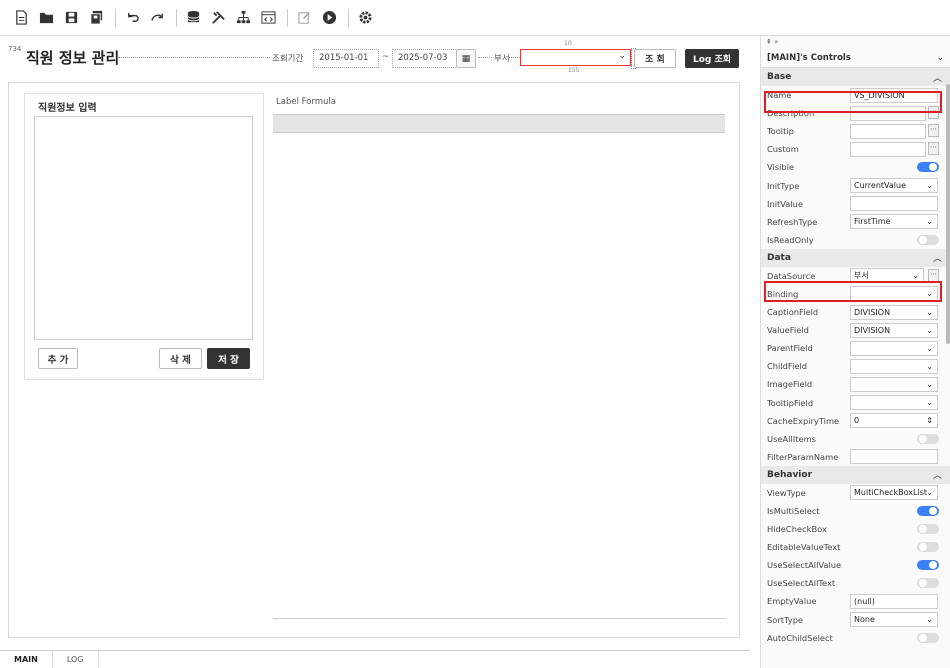  Describe the element at coordinates (801, 583) in the screenshot. I see `prop-label: UseSelectAllText` at that location.